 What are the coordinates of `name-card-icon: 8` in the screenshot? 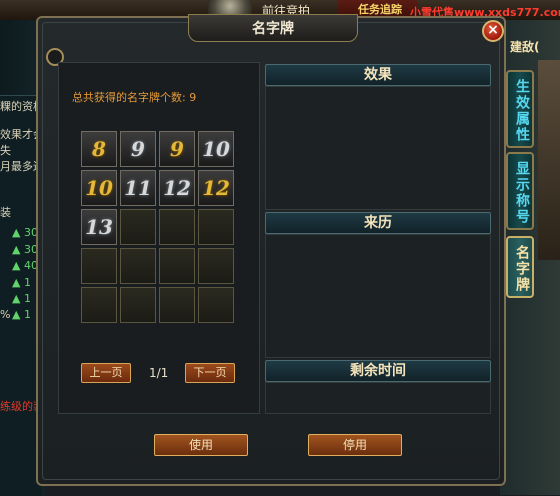 It's located at (99, 149).